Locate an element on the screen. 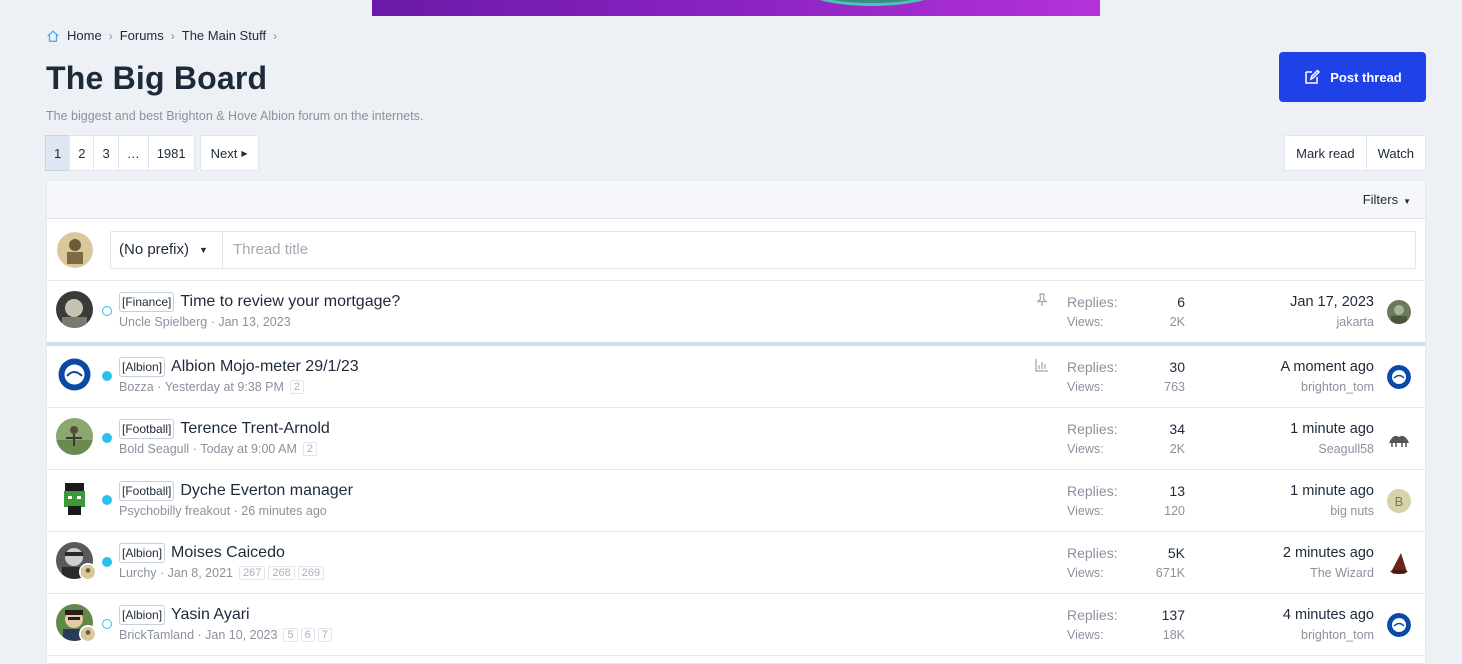 The width and height of the screenshot is (1462, 664). thread-pages: 267 268 269 is located at coordinates (282, 573).